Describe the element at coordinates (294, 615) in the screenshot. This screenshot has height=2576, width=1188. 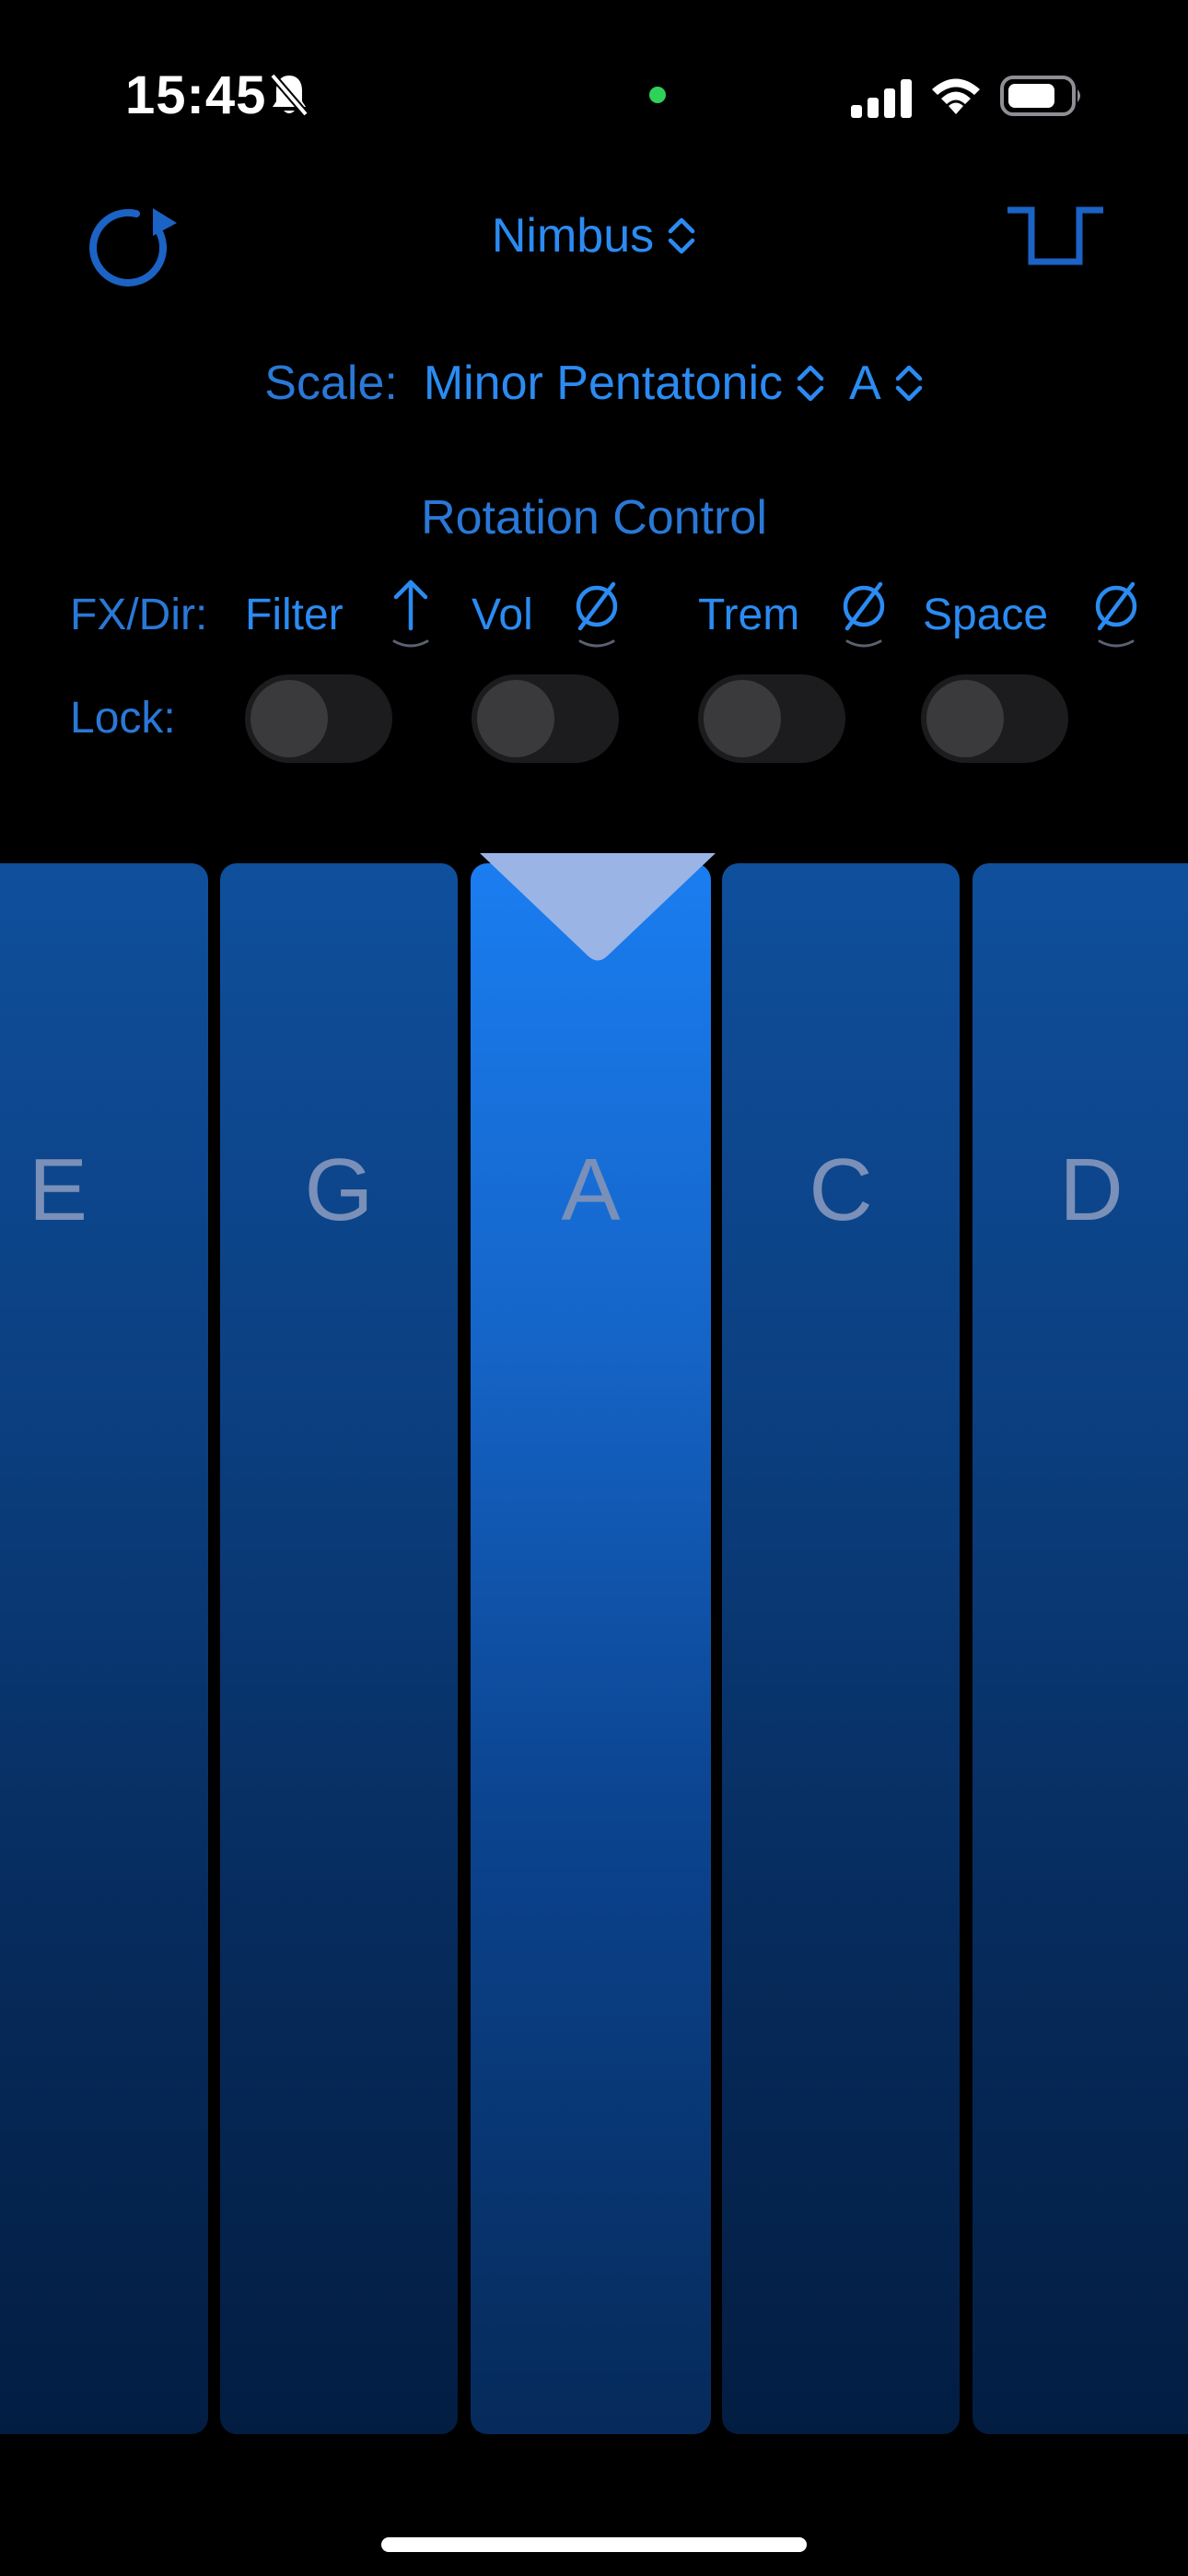
I see `fx-filter-label: Filter` at that location.